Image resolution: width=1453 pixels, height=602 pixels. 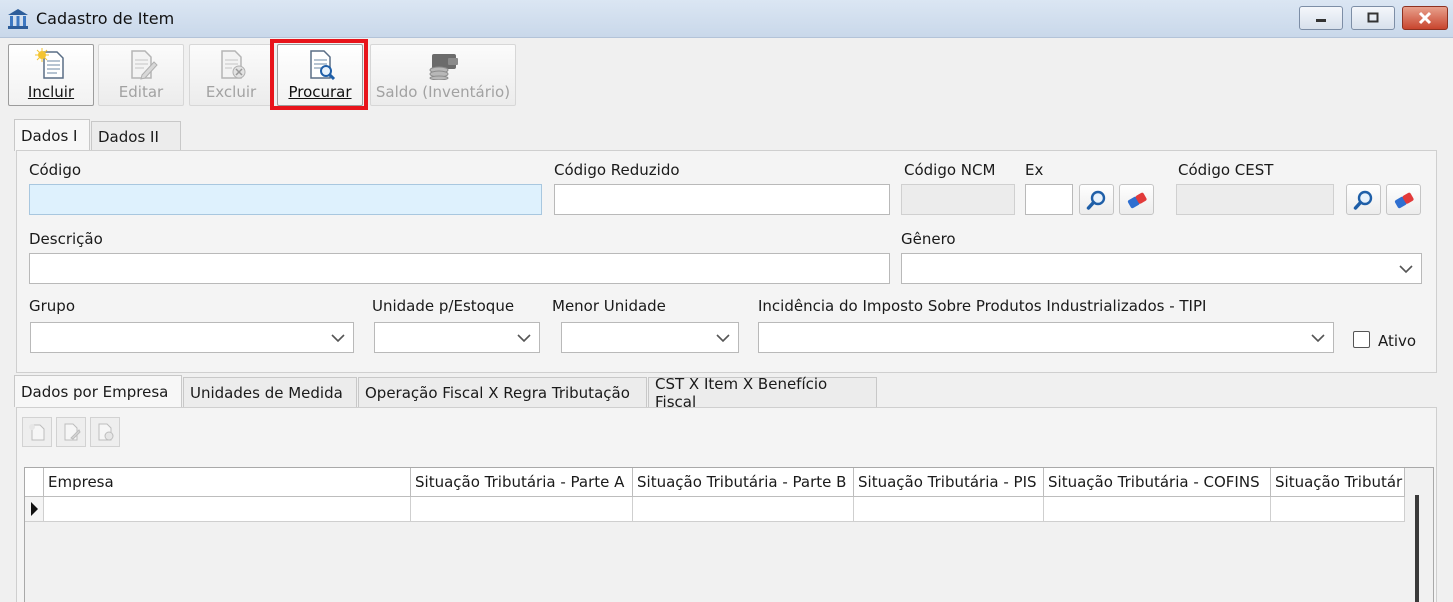 What do you see at coordinates (55, 170) in the screenshot?
I see `codigo-label: Código` at bounding box center [55, 170].